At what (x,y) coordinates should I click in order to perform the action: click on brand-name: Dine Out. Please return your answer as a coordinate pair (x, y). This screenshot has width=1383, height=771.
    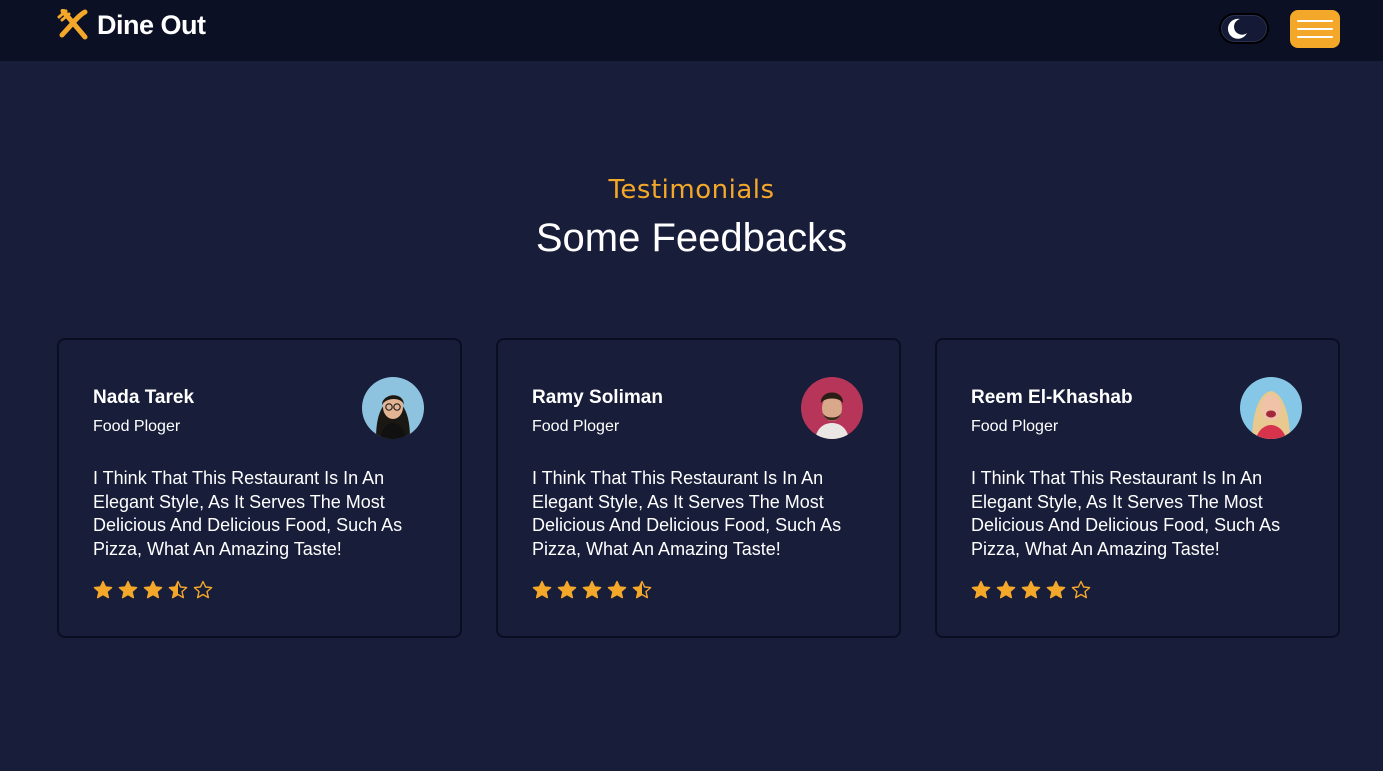
    Looking at the image, I should click on (151, 24).